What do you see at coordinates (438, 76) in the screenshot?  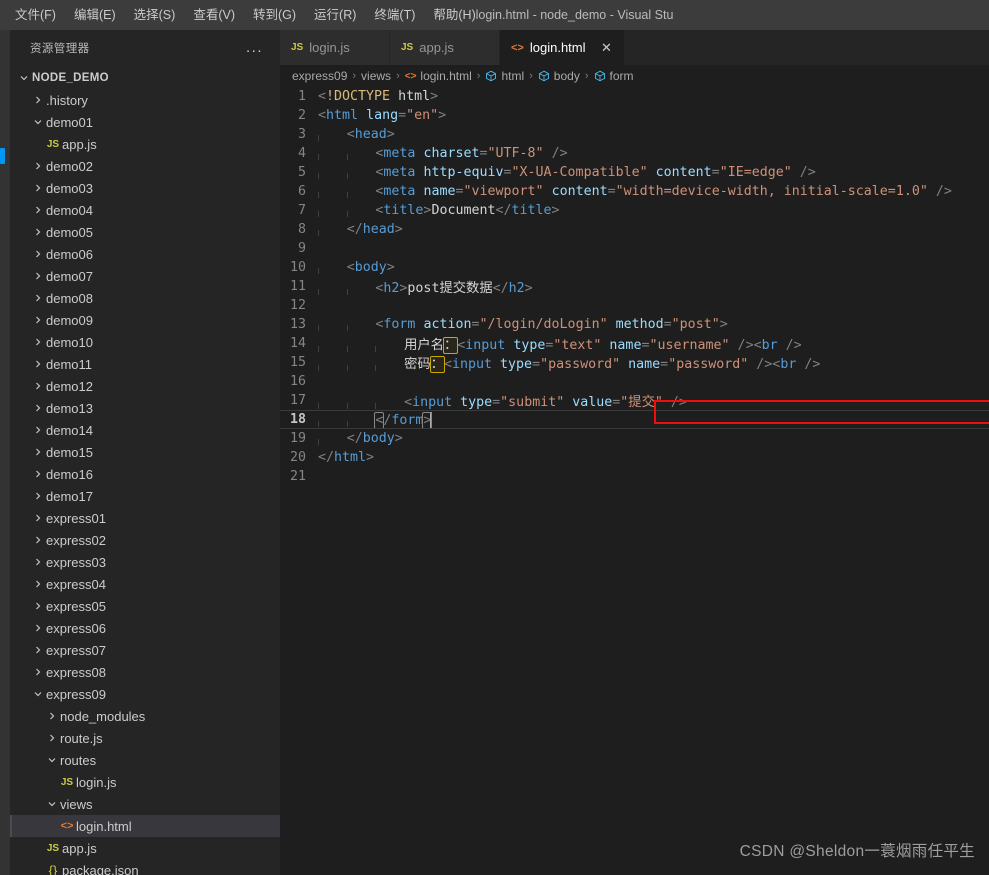 I see `breadcrumb-item-login-html: <> login.html` at bounding box center [438, 76].